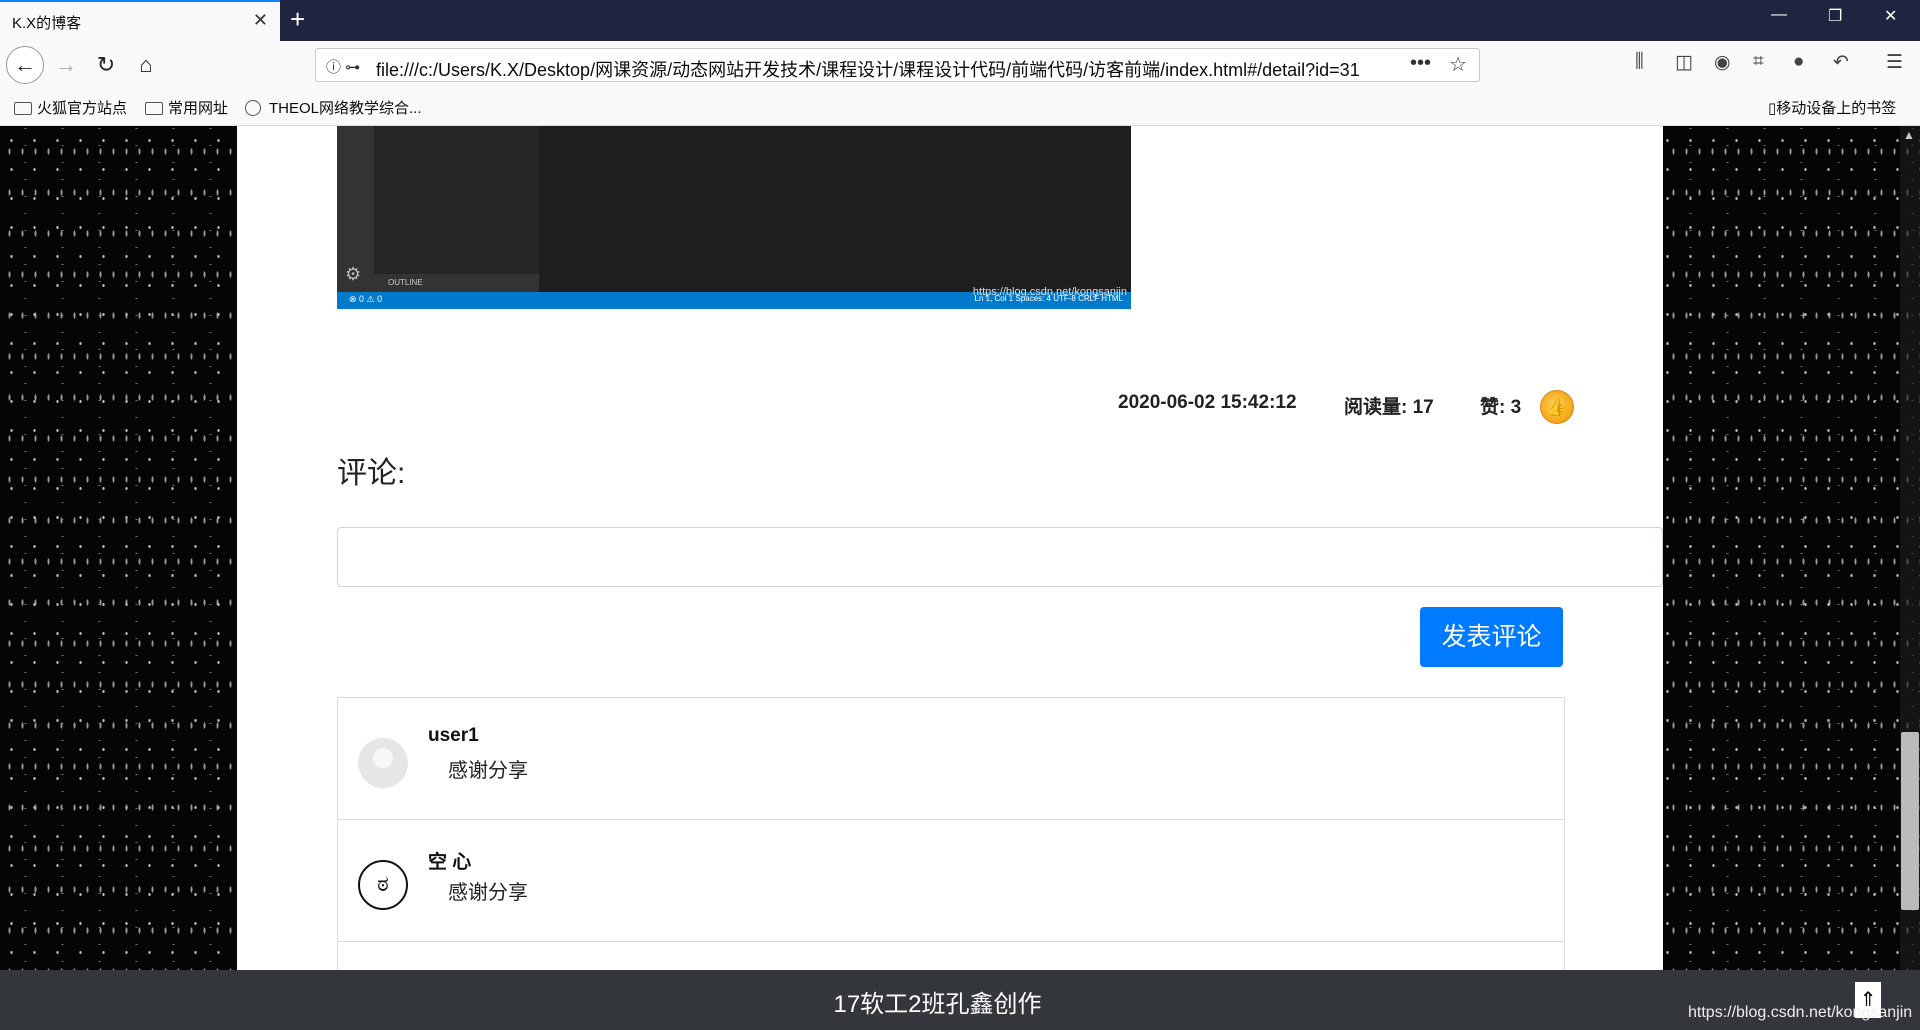 This screenshot has height=1030, width=1920. I want to click on site-info-icon: ⓘ ⊶, so click(343, 66).